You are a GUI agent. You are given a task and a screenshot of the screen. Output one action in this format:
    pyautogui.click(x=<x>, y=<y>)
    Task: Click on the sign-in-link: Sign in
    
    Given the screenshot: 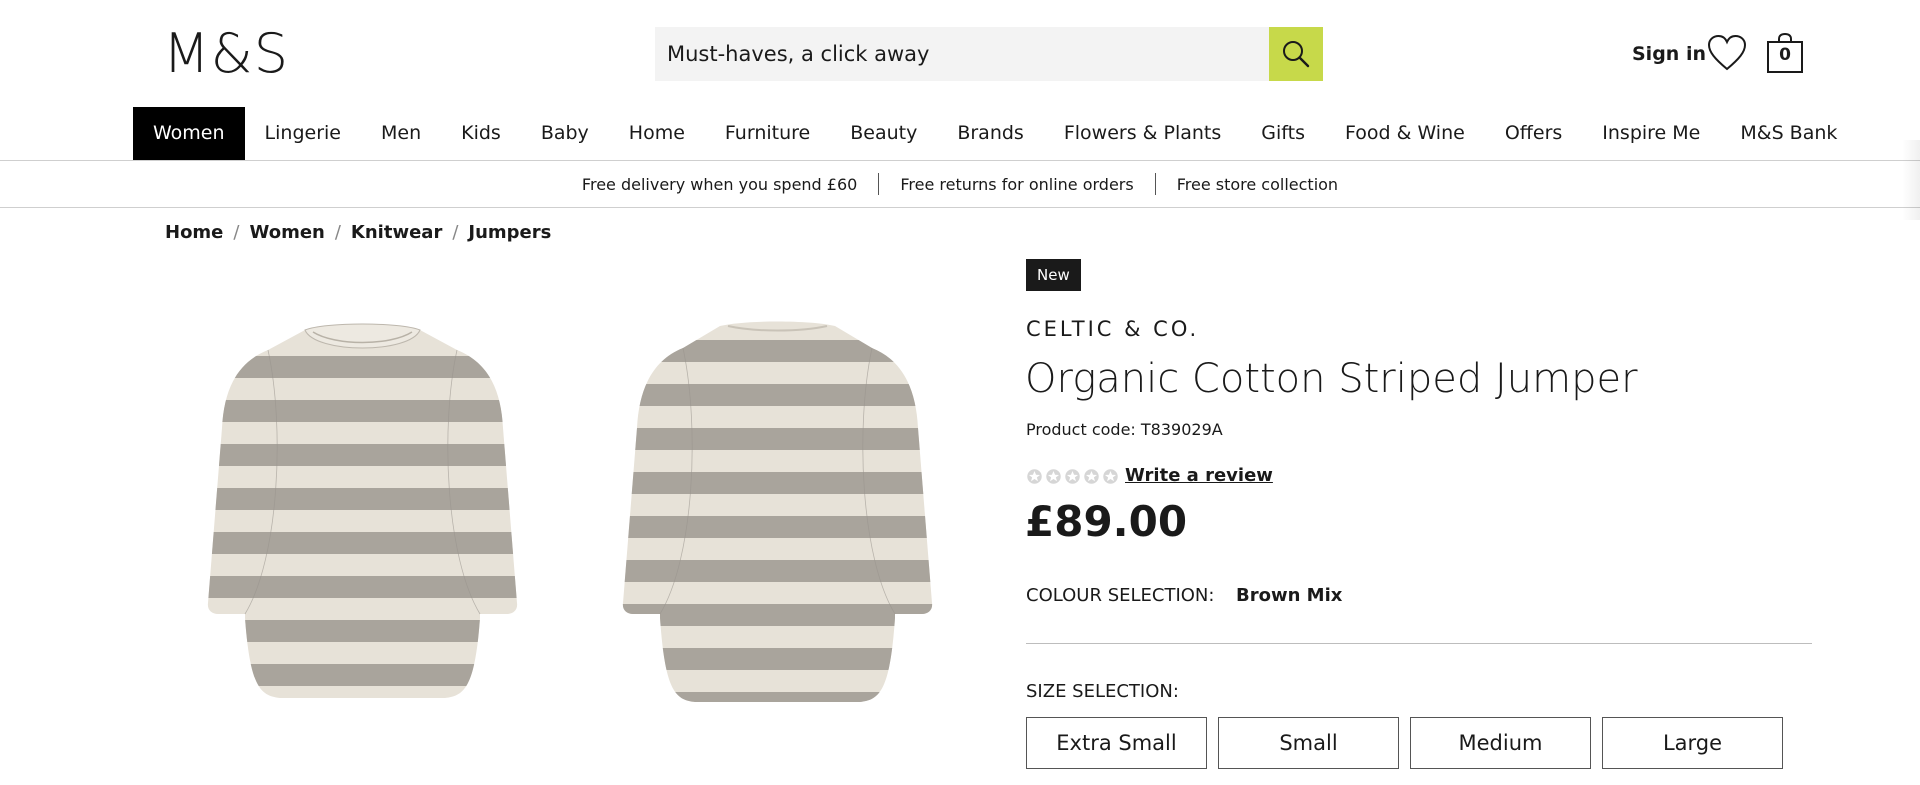 What is the action you would take?
    pyautogui.click(x=1669, y=54)
    